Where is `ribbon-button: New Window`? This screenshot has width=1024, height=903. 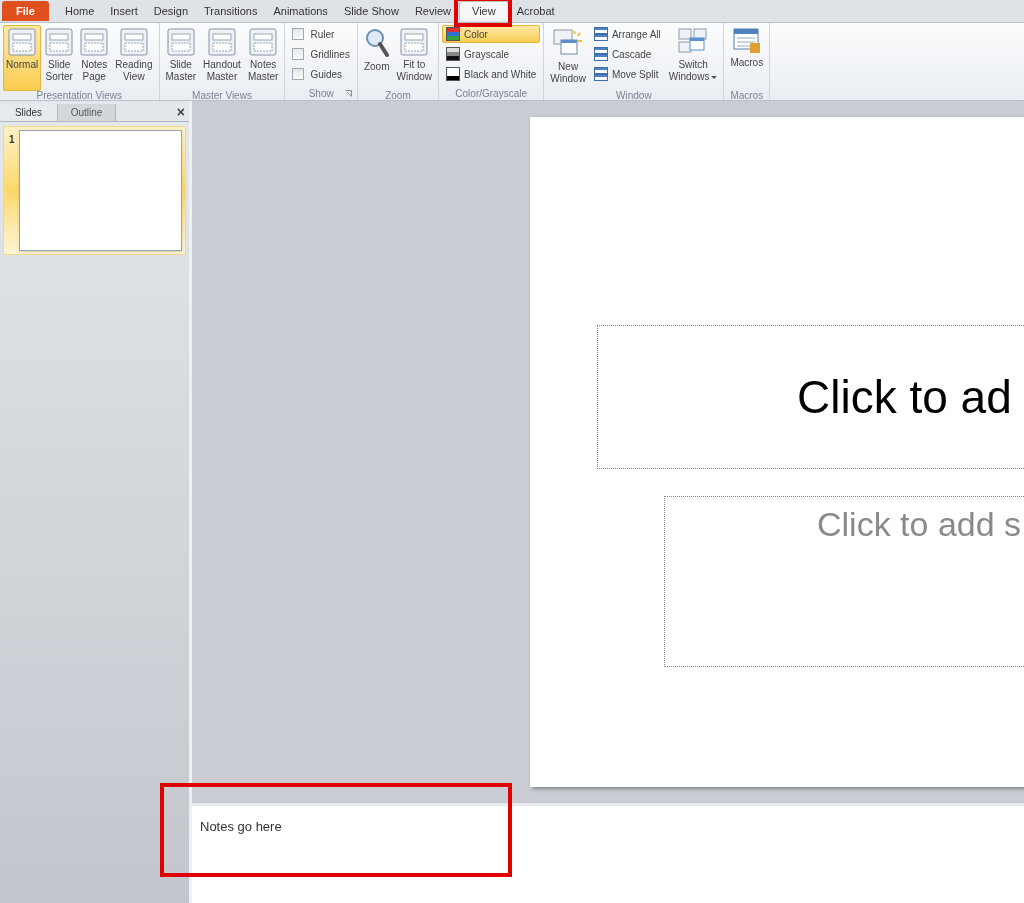 ribbon-button: New Window is located at coordinates (568, 58).